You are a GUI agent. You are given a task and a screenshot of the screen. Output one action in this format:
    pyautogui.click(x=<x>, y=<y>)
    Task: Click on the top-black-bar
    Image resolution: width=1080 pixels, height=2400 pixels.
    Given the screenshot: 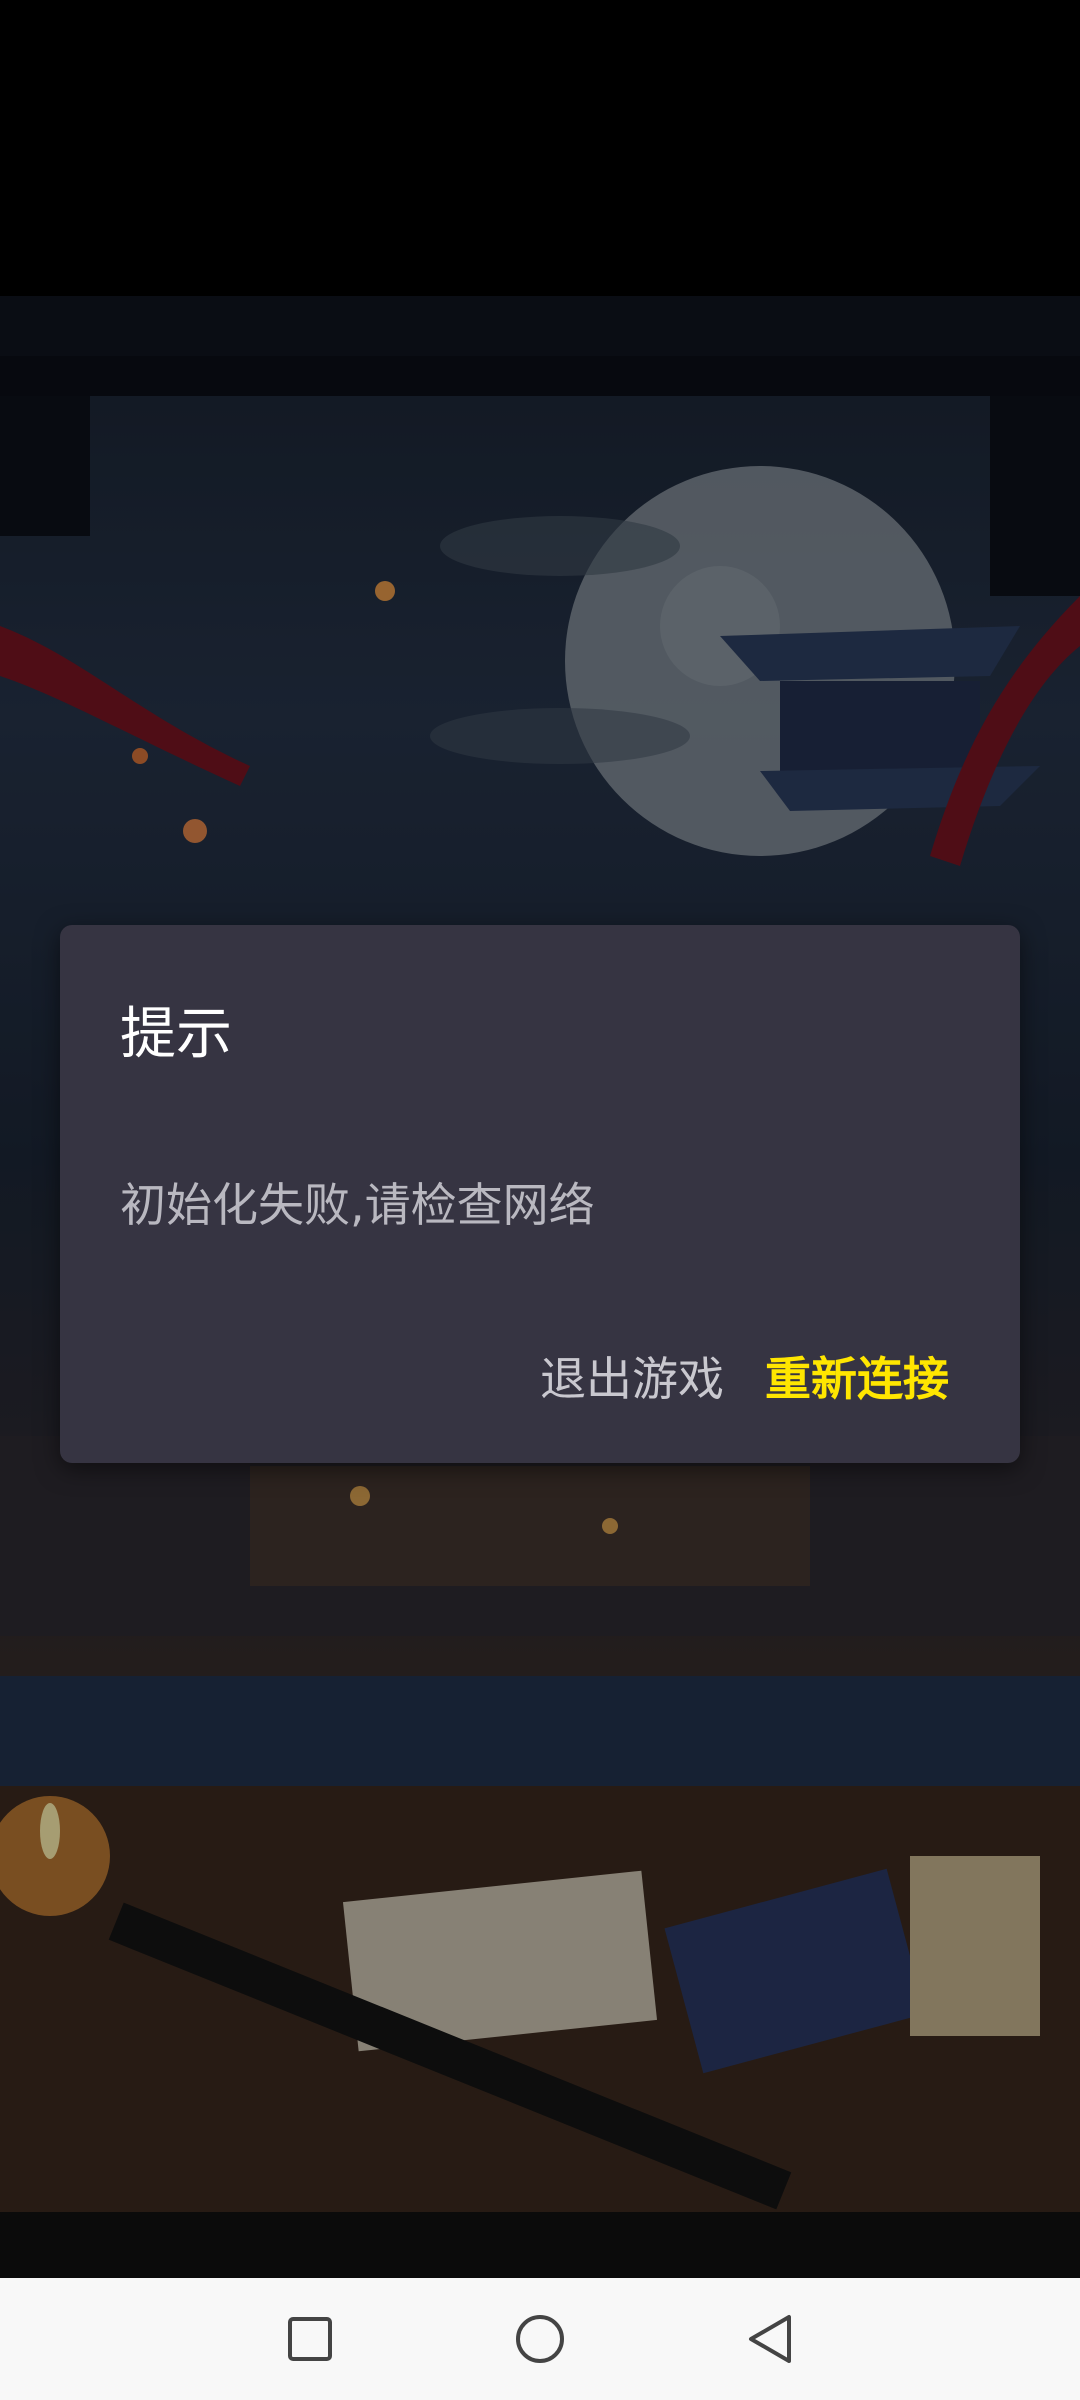 What is the action you would take?
    pyautogui.click(x=540, y=148)
    